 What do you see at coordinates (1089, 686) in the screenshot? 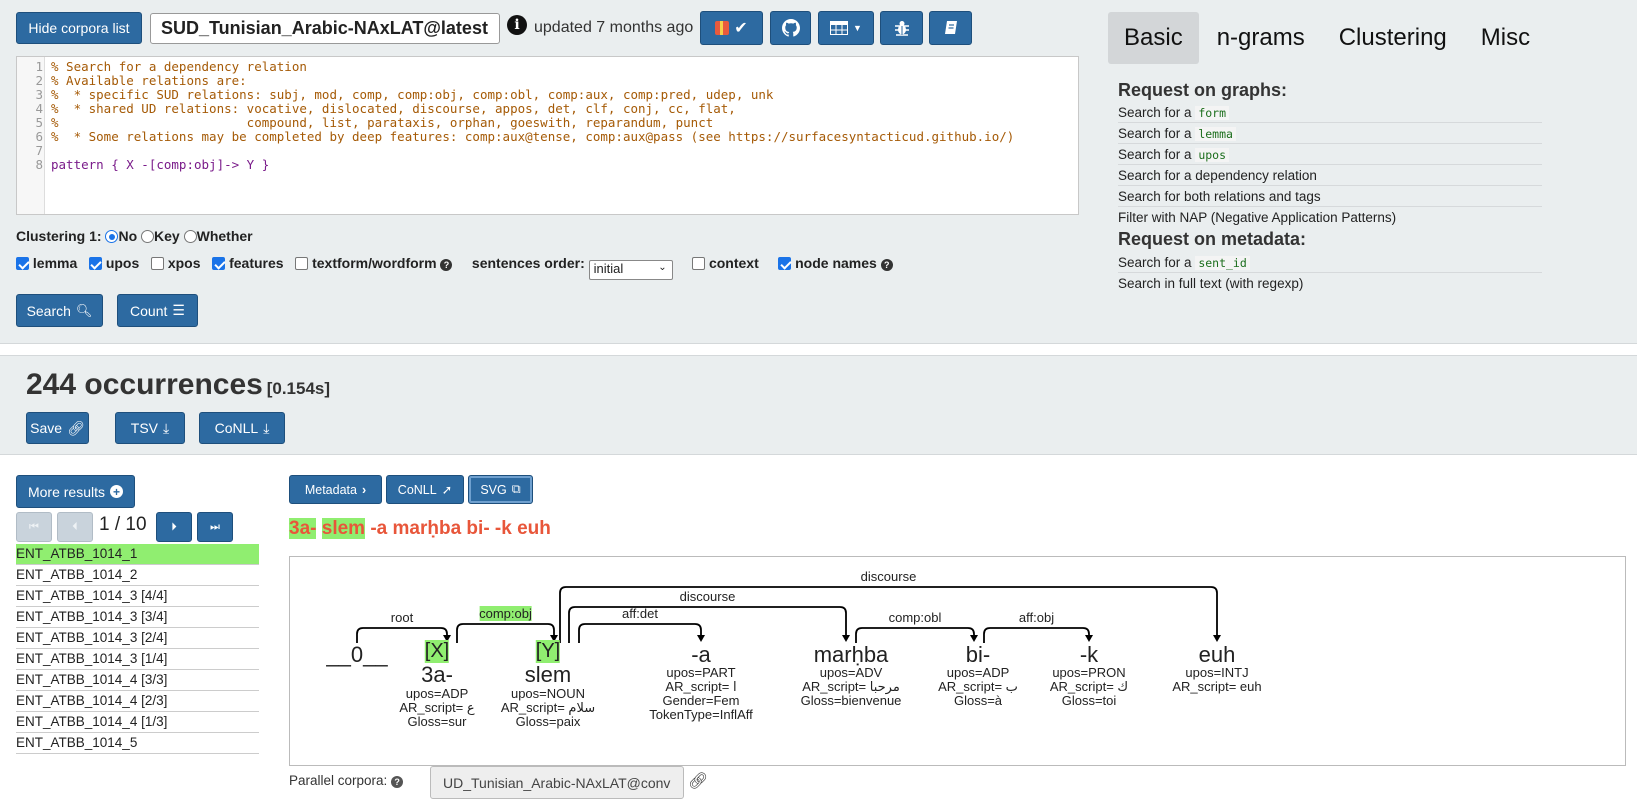
I see `graph-token-feature: AR_script= ك` at bounding box center [1089, 686].